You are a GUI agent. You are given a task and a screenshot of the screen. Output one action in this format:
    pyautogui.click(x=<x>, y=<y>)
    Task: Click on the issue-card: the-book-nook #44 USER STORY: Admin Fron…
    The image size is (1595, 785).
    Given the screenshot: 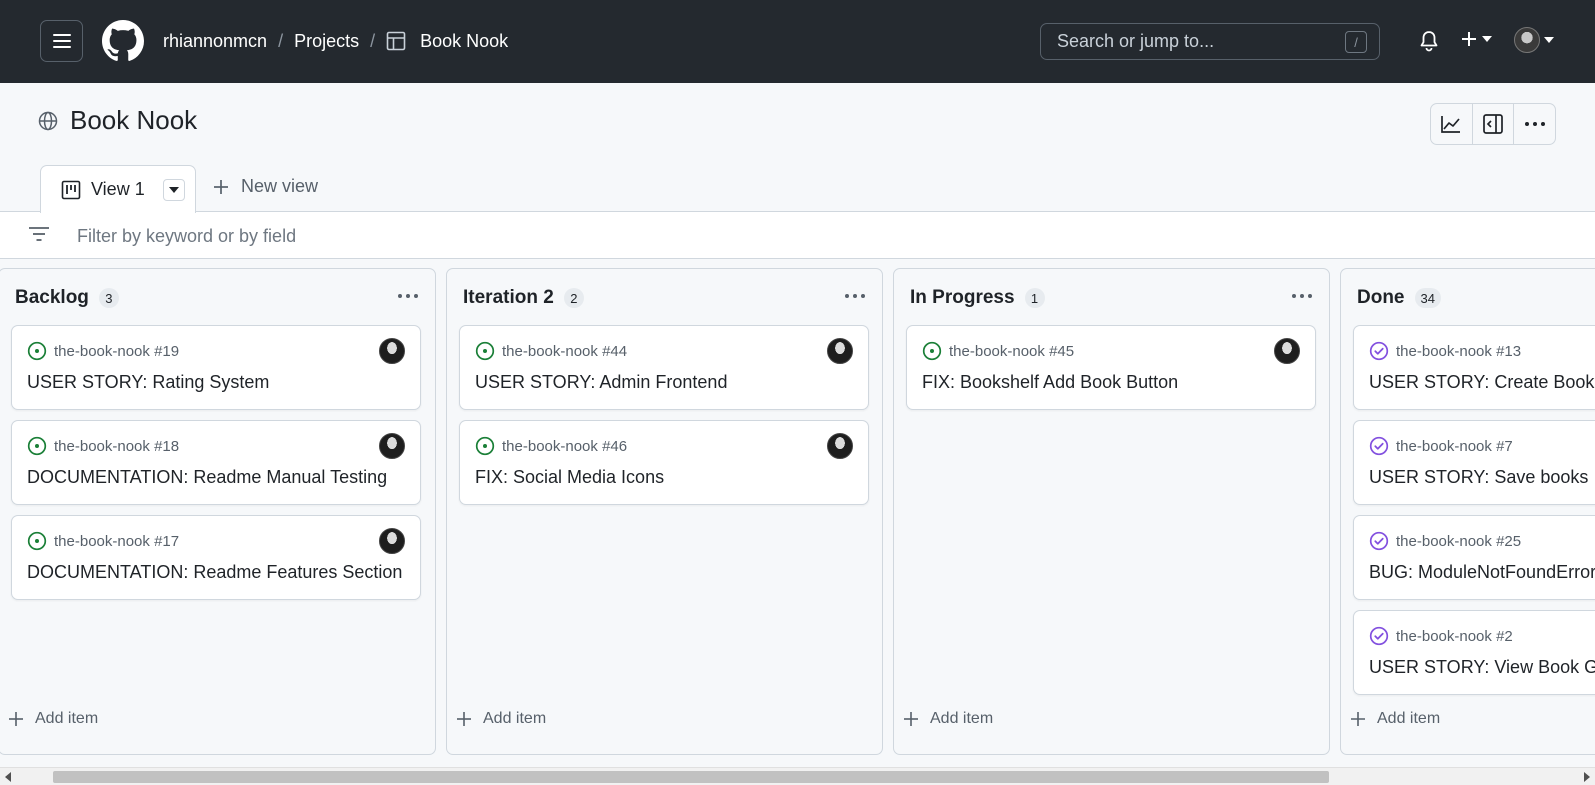 What is the action you would take?
    pyautogui.click(x=664, y=367)
    